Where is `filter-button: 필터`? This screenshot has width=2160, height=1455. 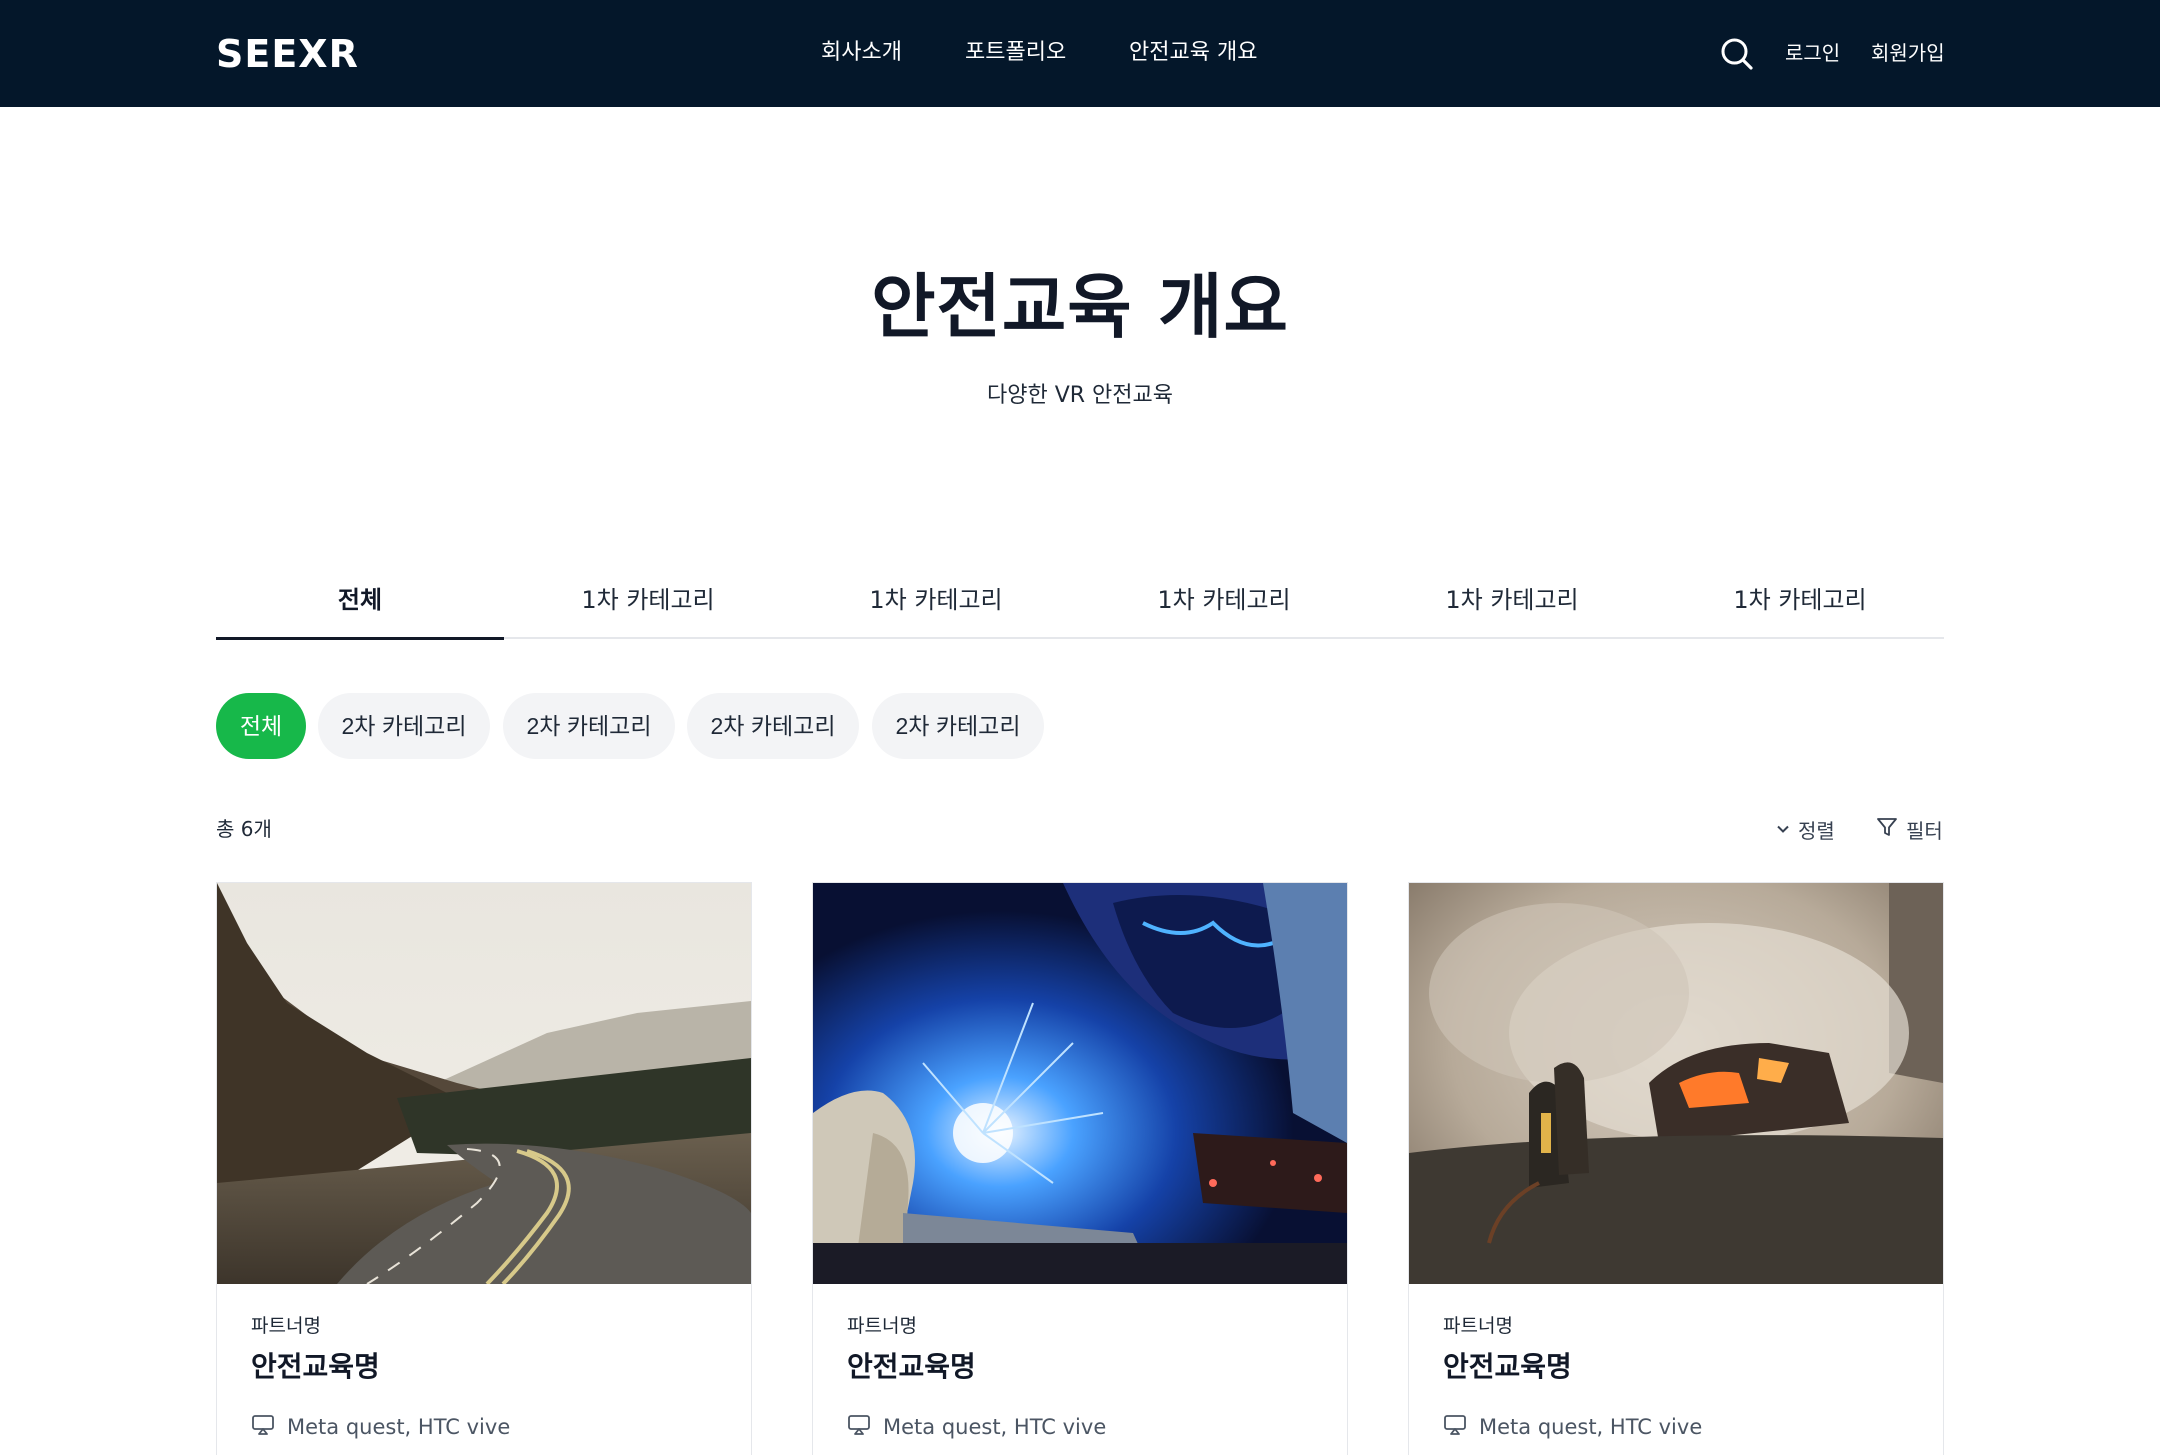
filter-button: 필터 is located at coordinates (1909, 829).